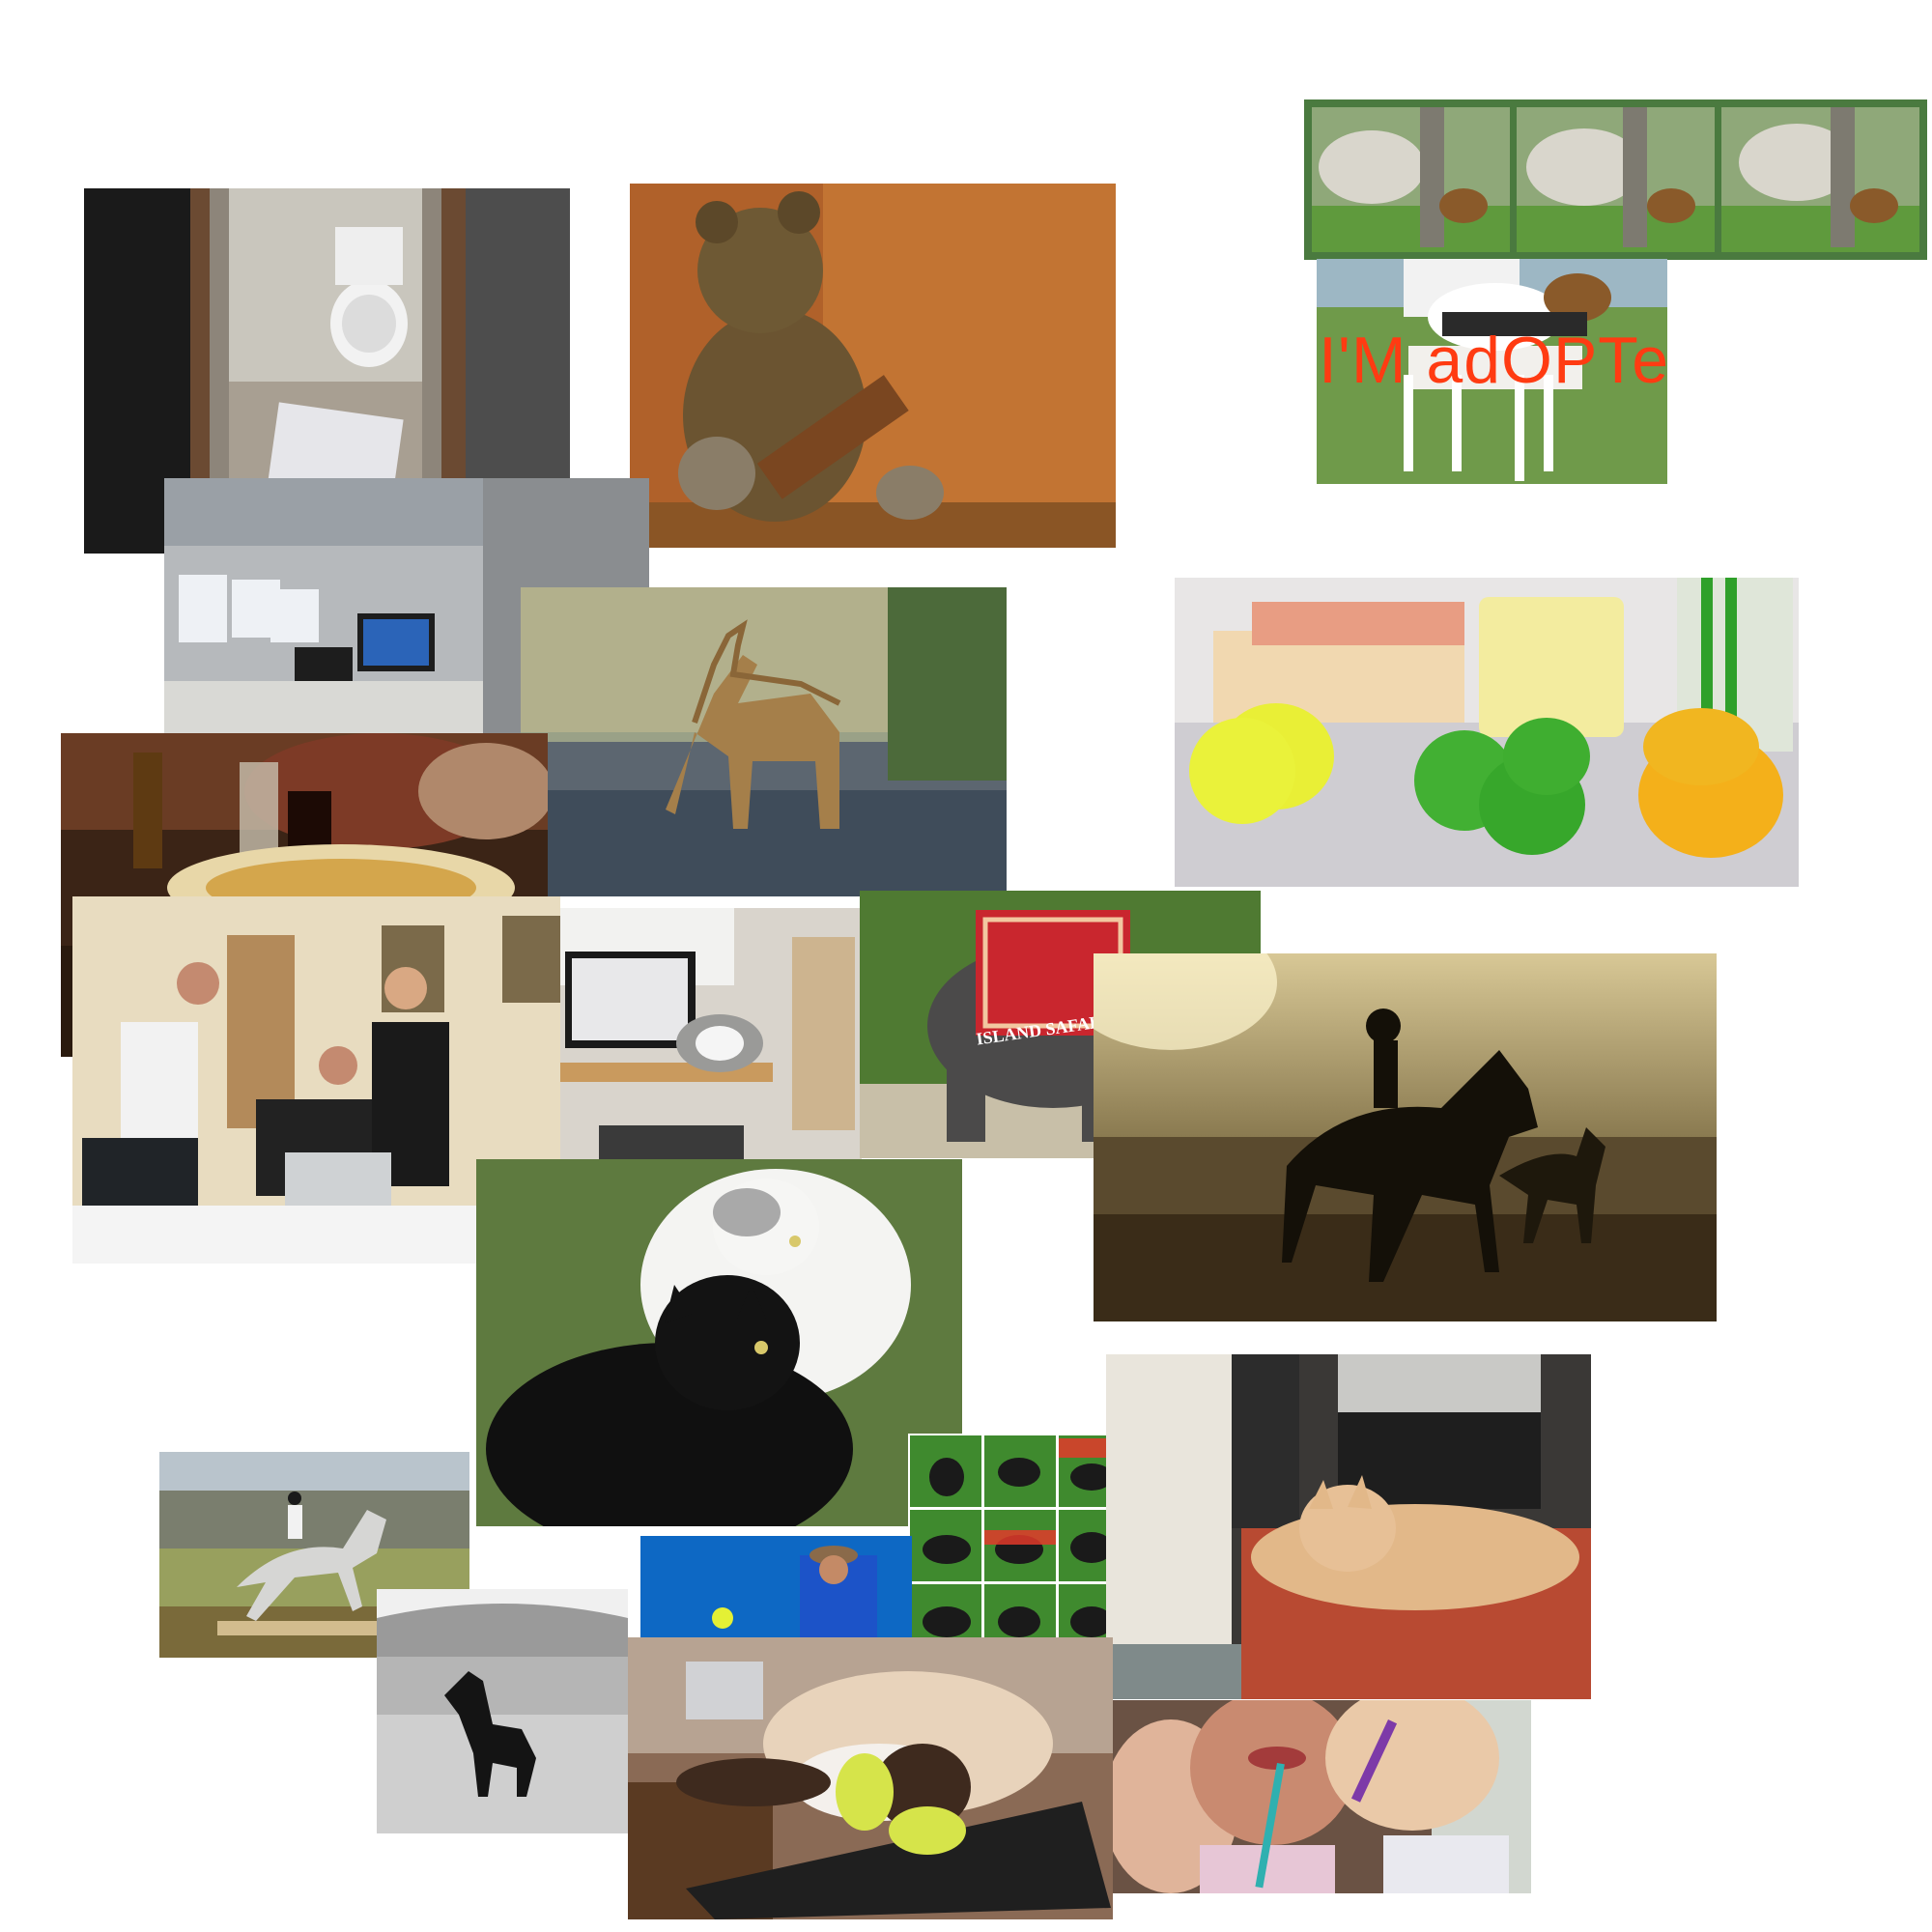 This screenshot has width=1932, height=1932. I want to click on photo-tennis-player, so click(776, 1586).